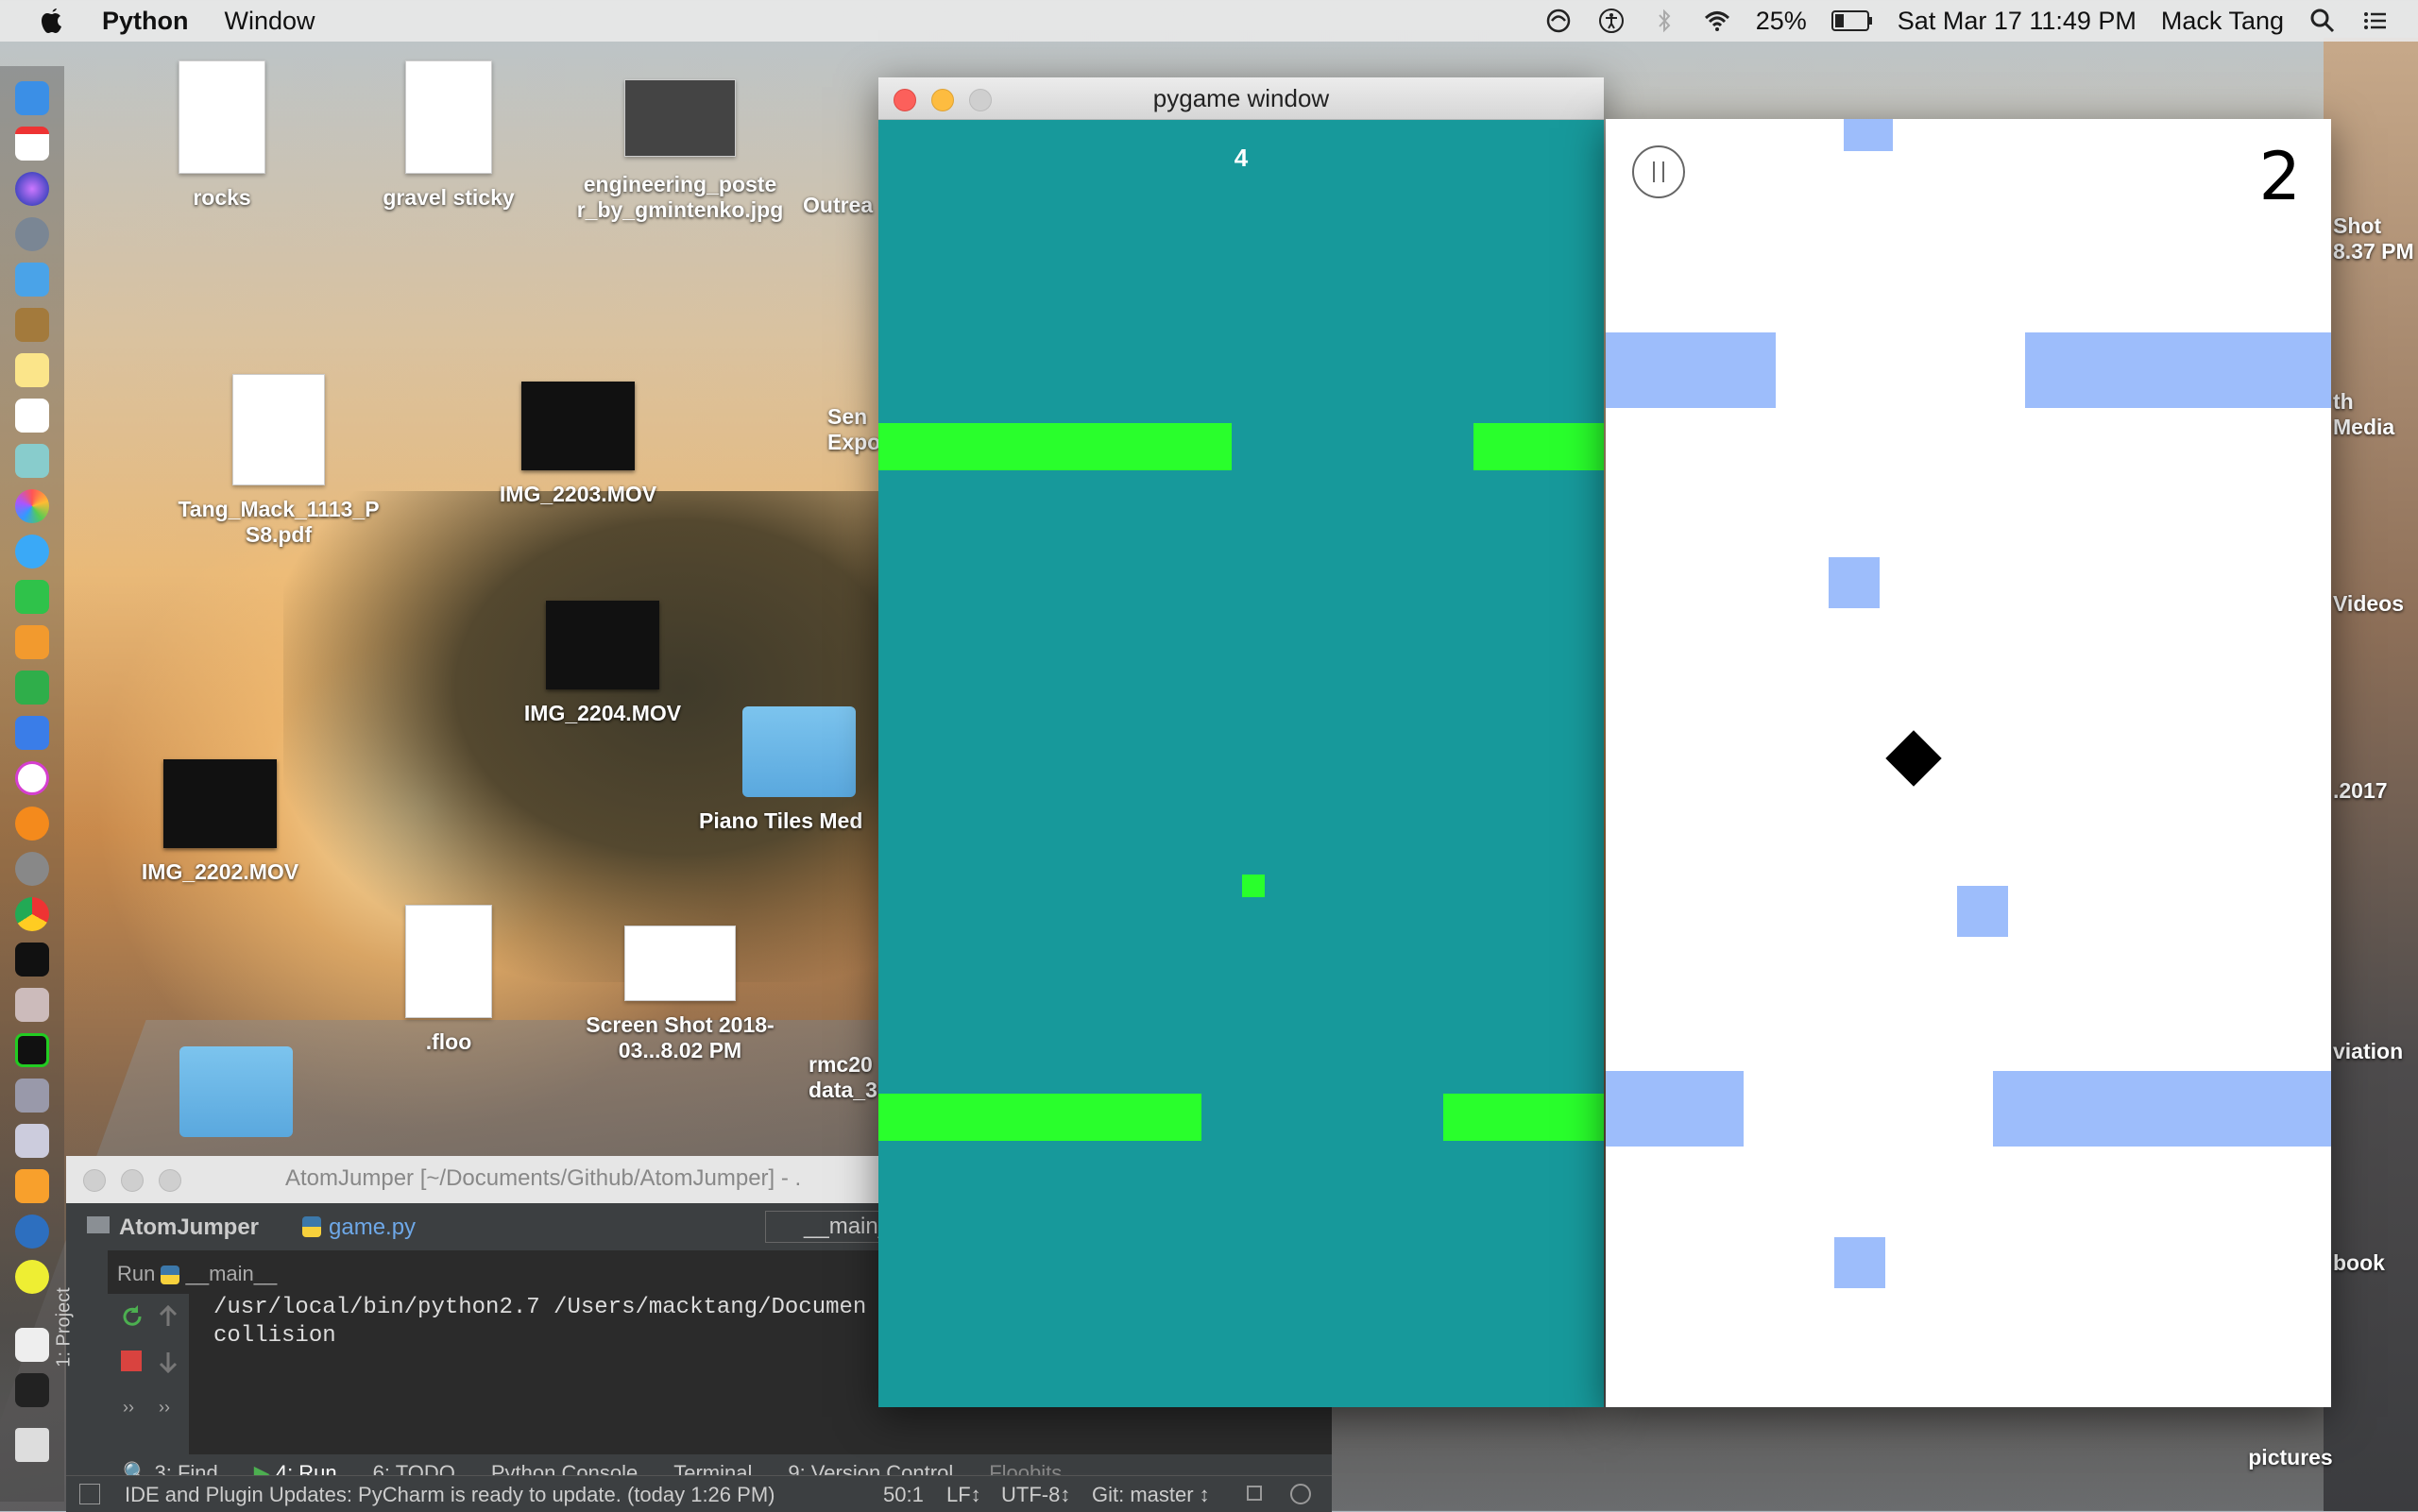 The image size is (2418, 1512). What do you see at coordinates (845, 205) in the screenshot?
I see `desktop-file-outreach: Outrea` at bounding box center [845, 205].